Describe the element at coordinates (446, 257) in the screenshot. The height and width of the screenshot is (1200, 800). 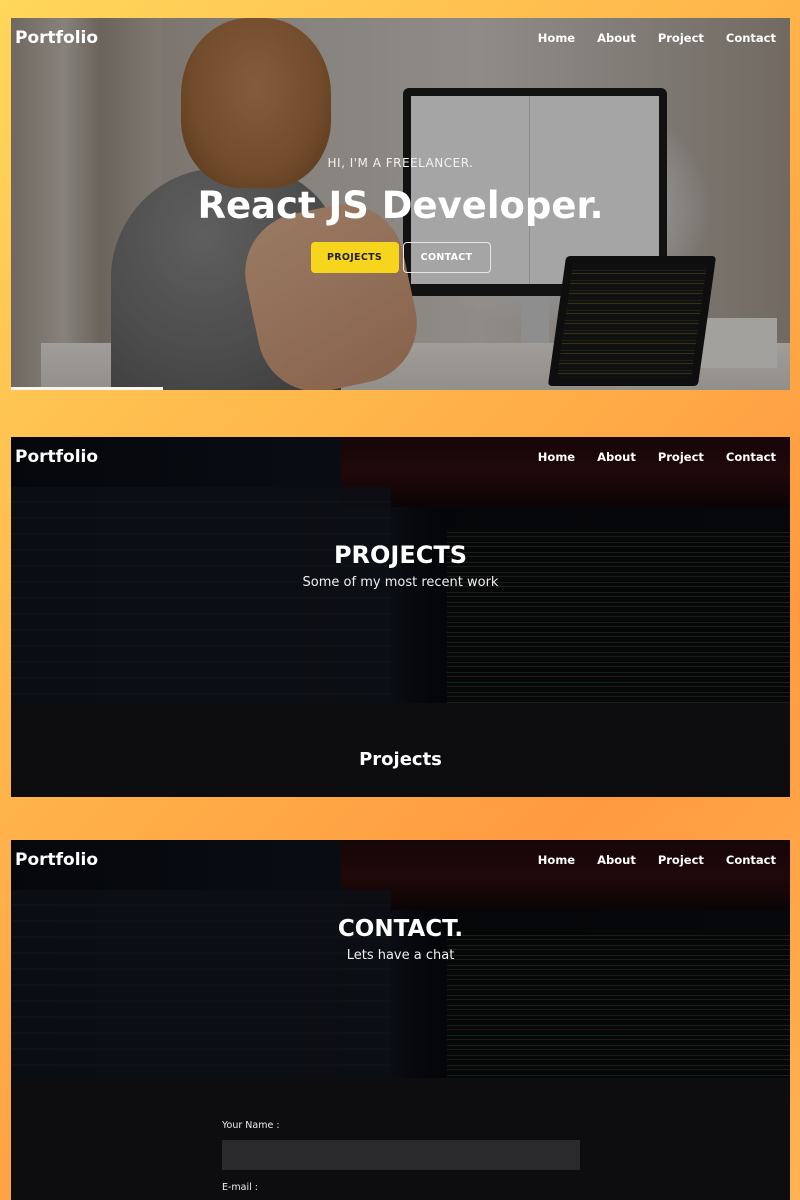
I see `contact-button: CONTACT` at that location.